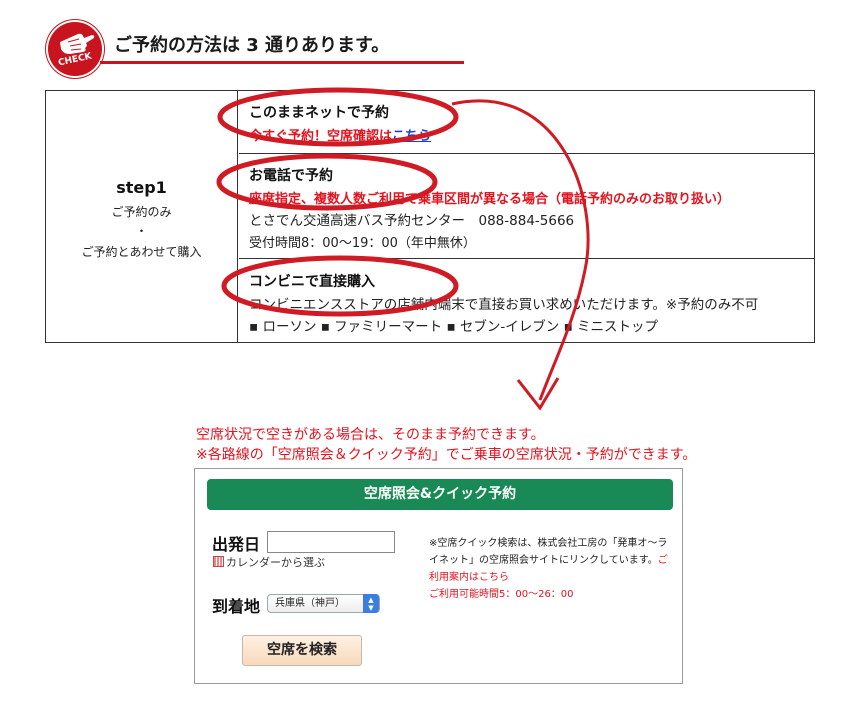  Describe the element at coordinates (302, 650) in the screenshot. I see `search-seats-button: 空席を検索` at that location.